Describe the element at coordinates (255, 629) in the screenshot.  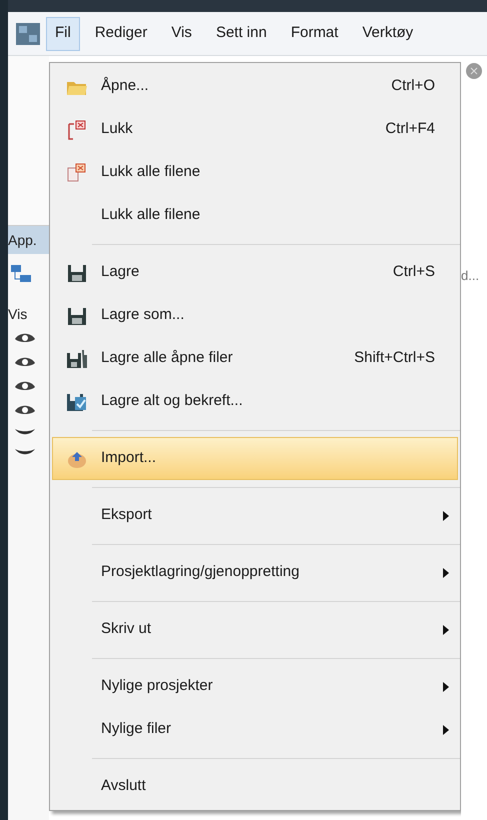
I see `menu-item: Skriv ut` at that location.